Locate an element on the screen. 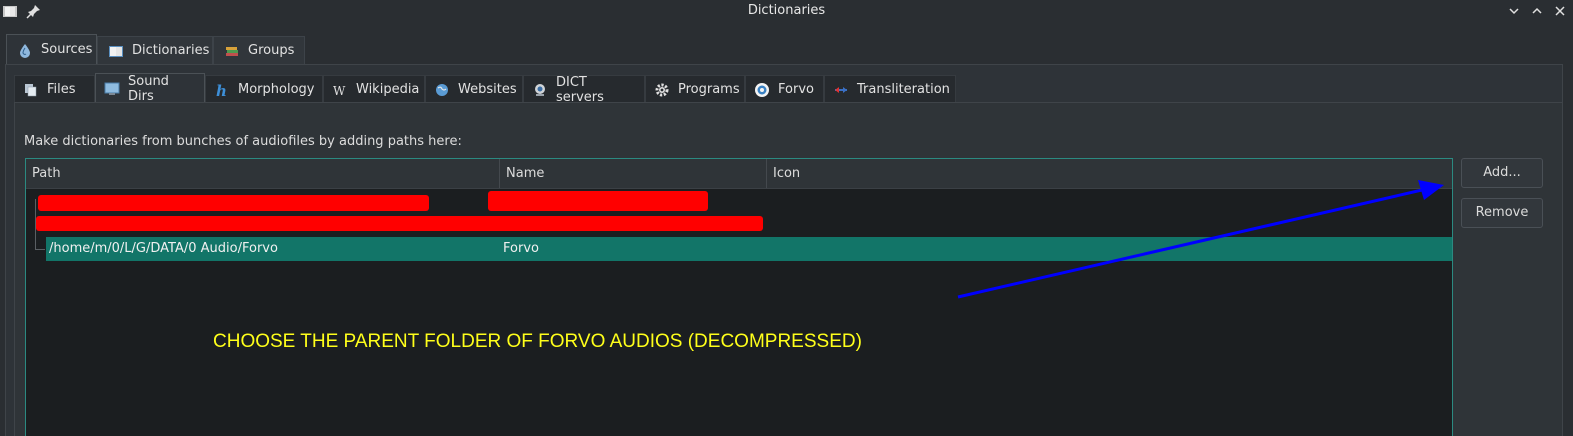  minimize-icon is located at coordinates (1514, 11).